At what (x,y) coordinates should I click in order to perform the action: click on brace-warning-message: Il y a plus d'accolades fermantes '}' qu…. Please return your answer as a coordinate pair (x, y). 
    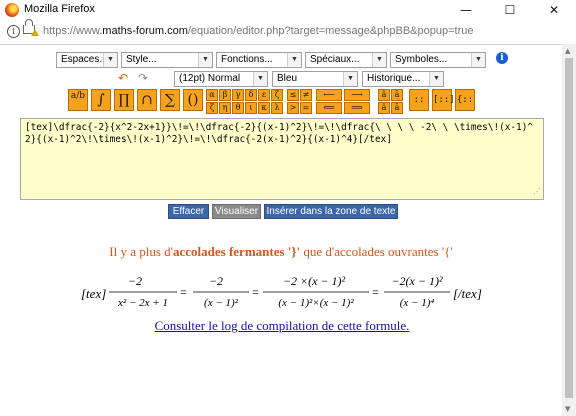
    Looking at the image, I should click on (281, 252).